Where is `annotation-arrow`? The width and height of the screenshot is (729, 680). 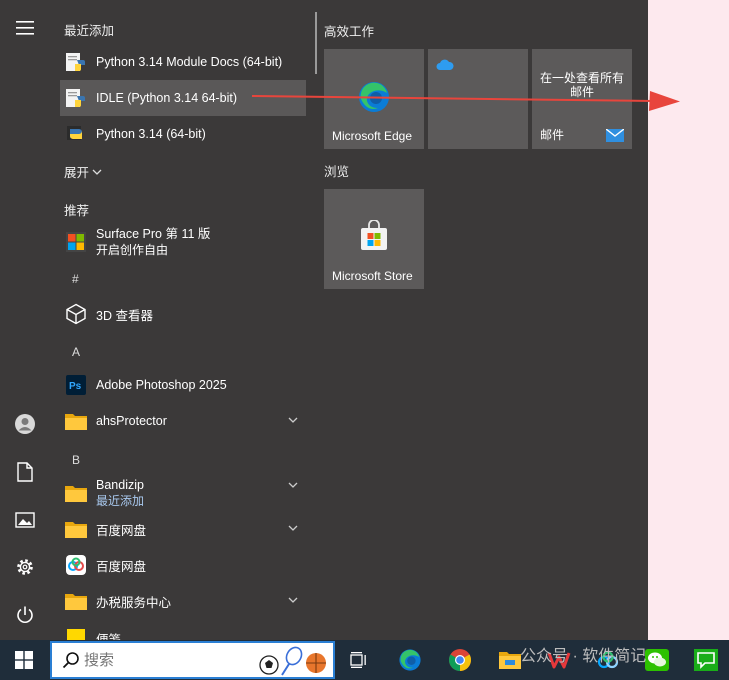
annotation-arrow is located at coordinates (465, 101).